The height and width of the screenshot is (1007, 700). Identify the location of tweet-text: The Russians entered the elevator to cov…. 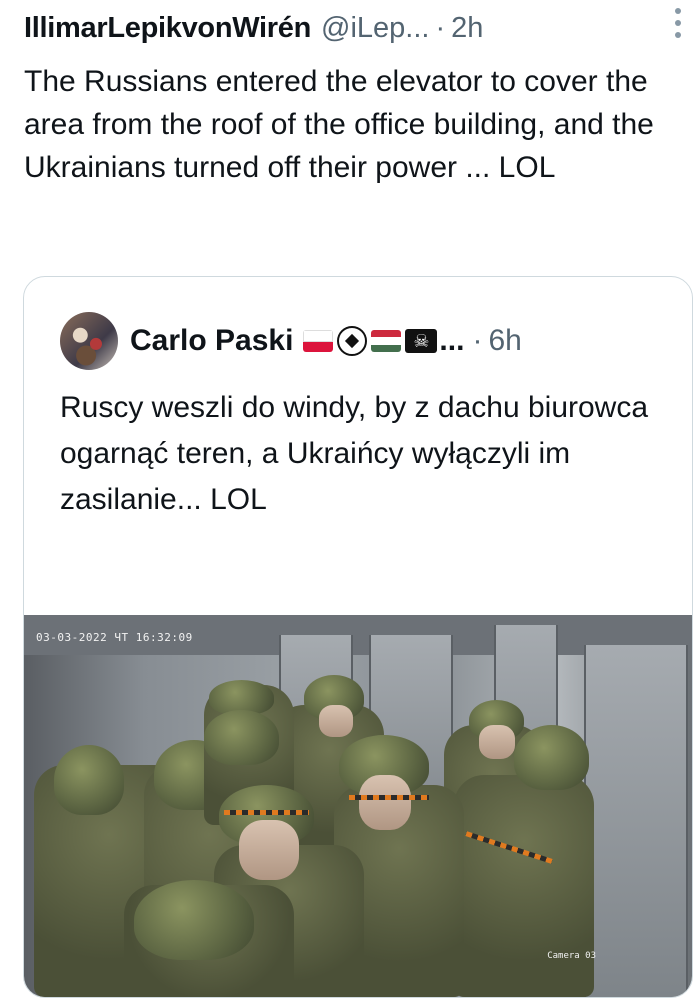
(339, 124).